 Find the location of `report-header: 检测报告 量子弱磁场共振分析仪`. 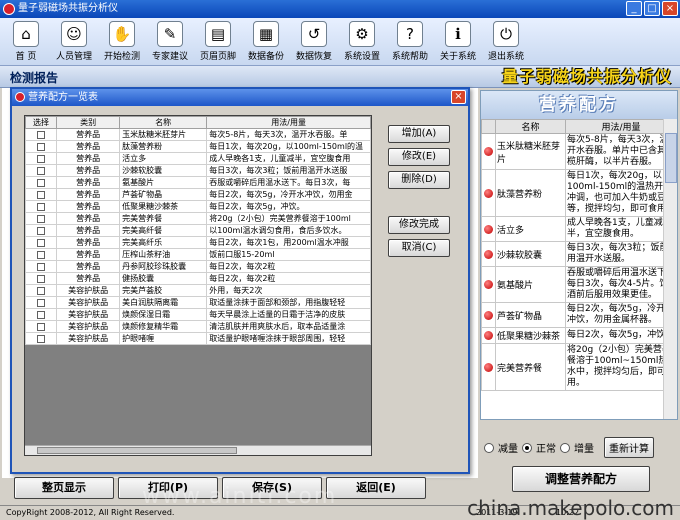

report-header: 检测报告 量子弱磁场共振分析仪 is located at coordinates (340, 77).